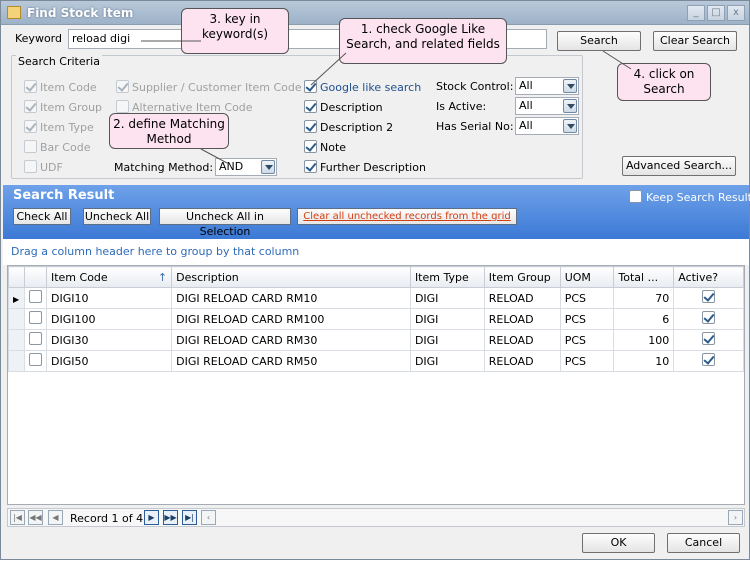 Image resolution: width=750 pixels, height=561 pixels. I want to click on previous-page-icon: ◀◀, so click(35, 517).